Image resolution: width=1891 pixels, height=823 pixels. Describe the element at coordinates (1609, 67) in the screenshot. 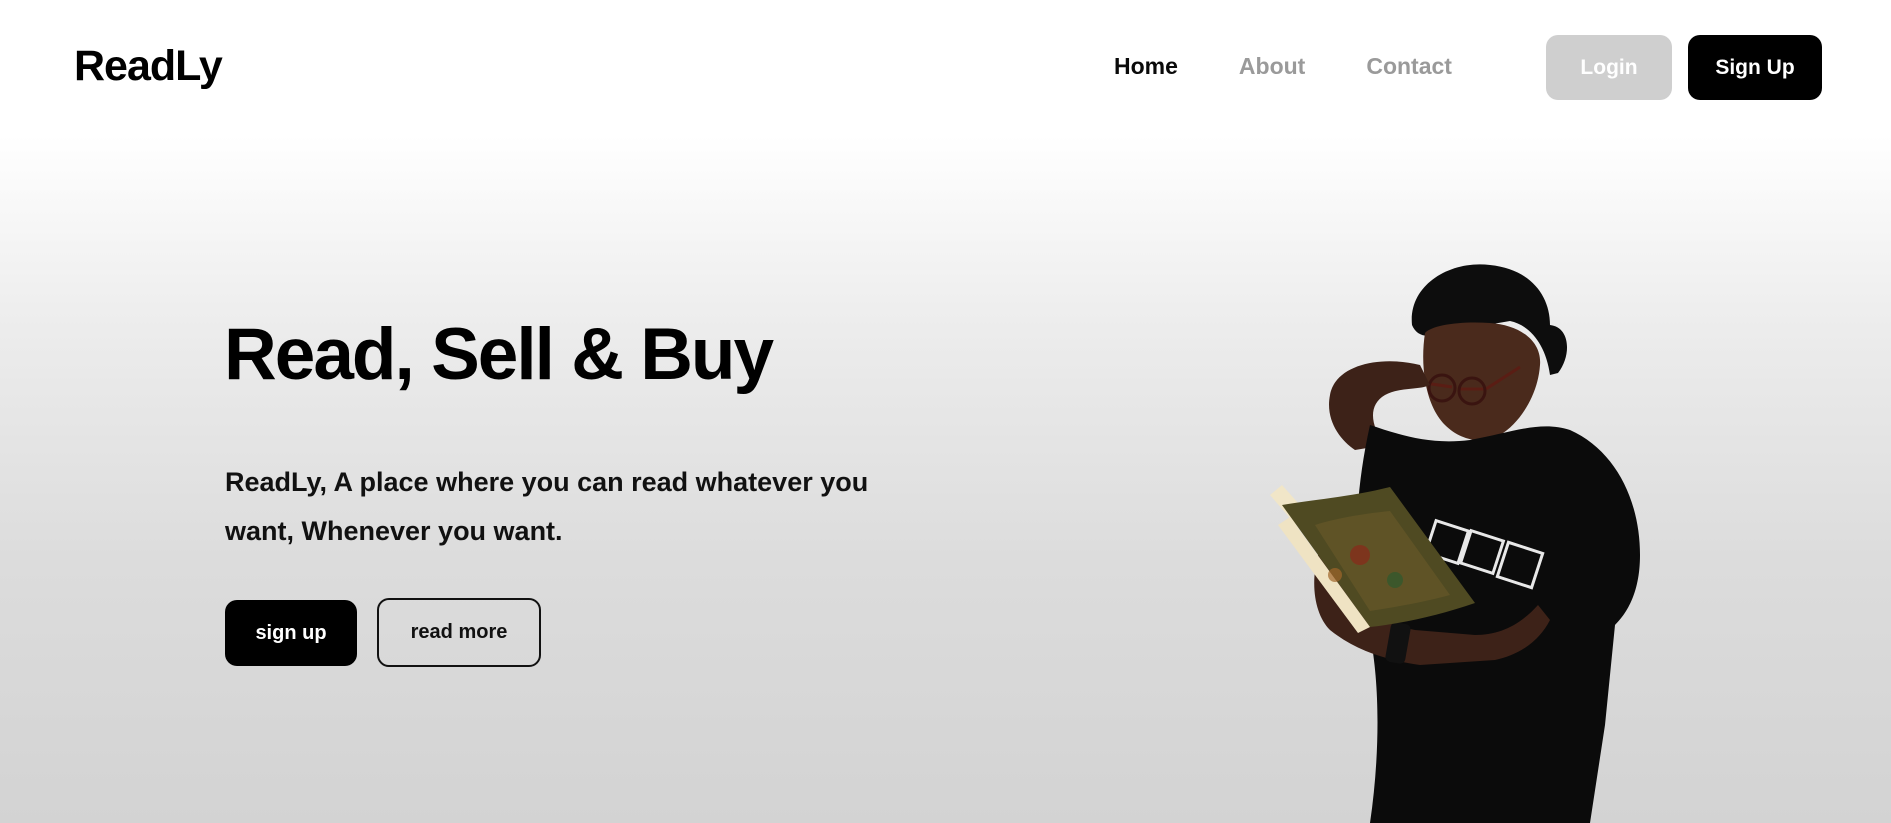

I see `login-button: Login` at that location.